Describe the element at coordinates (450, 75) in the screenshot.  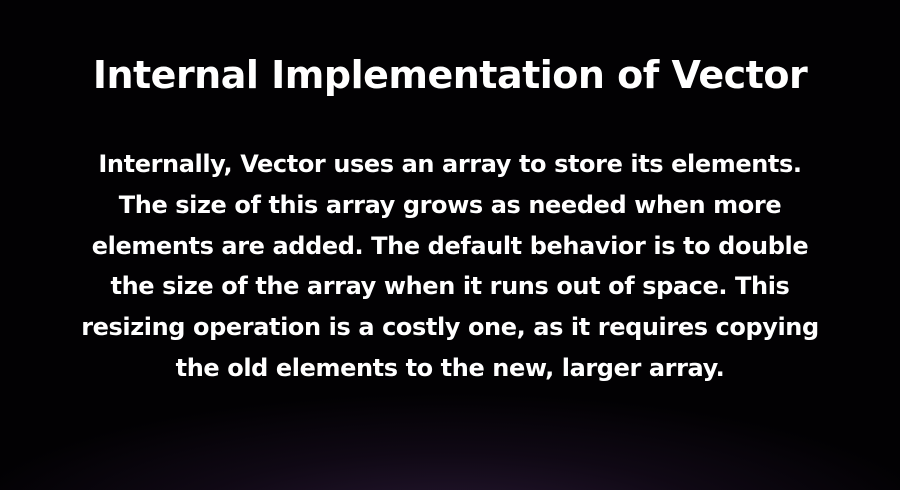
I see `slide-title: Internal Implementation of Vector` at that location.